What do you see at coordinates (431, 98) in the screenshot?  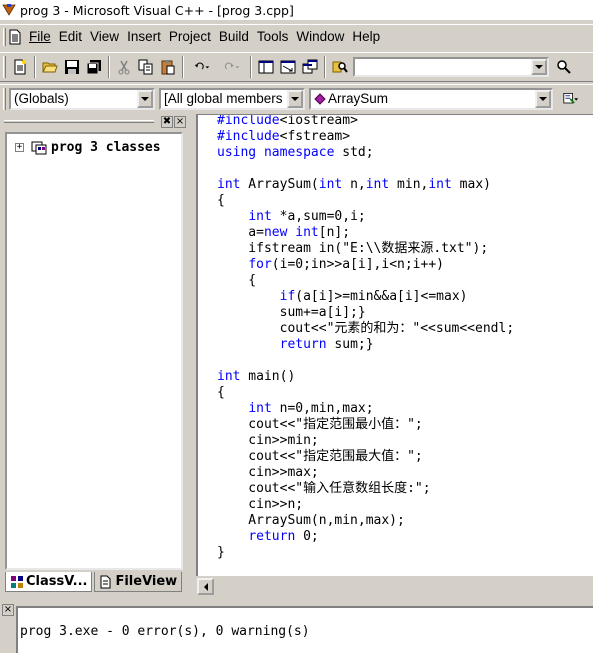 I see `member-combo: ArraySum` at bounding box center [431, 98].